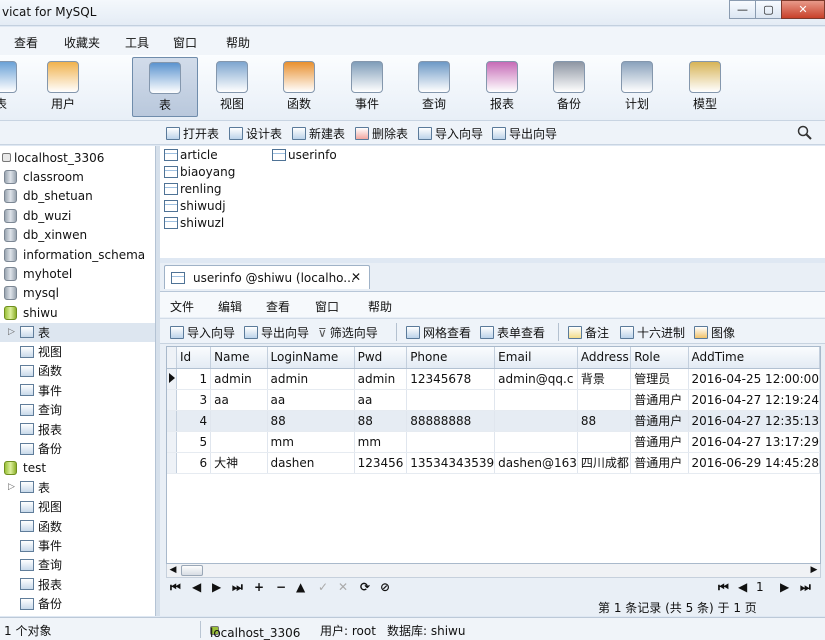  What do you see at coordinates (451, 379) in the screenshot?
I see `table-cell: 12345678` at bounding box center [451, 379].